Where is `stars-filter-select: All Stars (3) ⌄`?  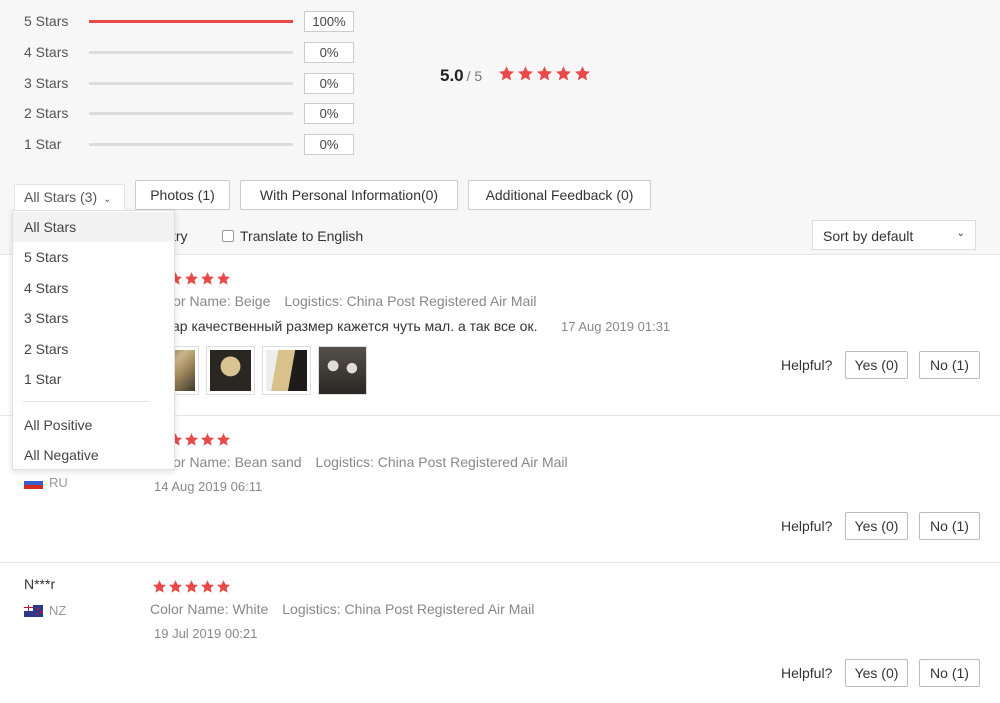
stars-filter-select: All Stars (3) ⌄ is located at coordinates (69, 197).